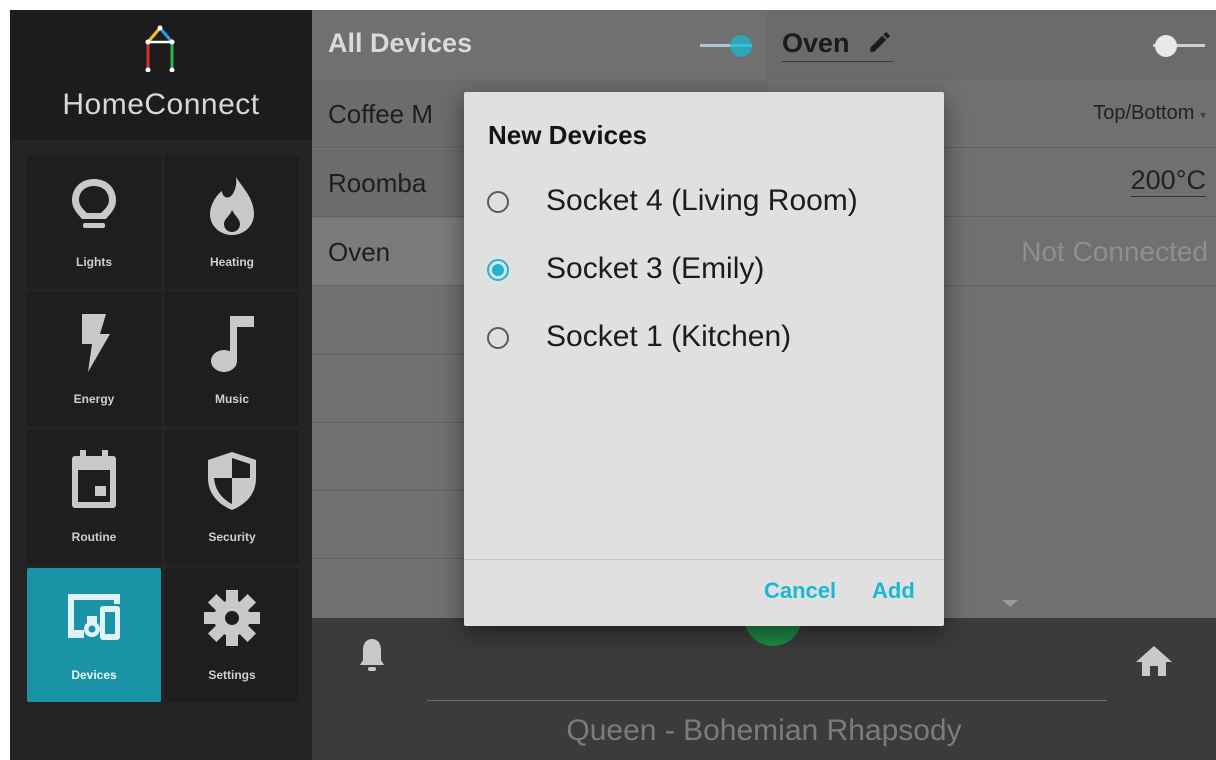 Image resolution: width=1216 pixels, height=760 pixels. I want to click on nav-tile-label: Heating, so click(231, 262).